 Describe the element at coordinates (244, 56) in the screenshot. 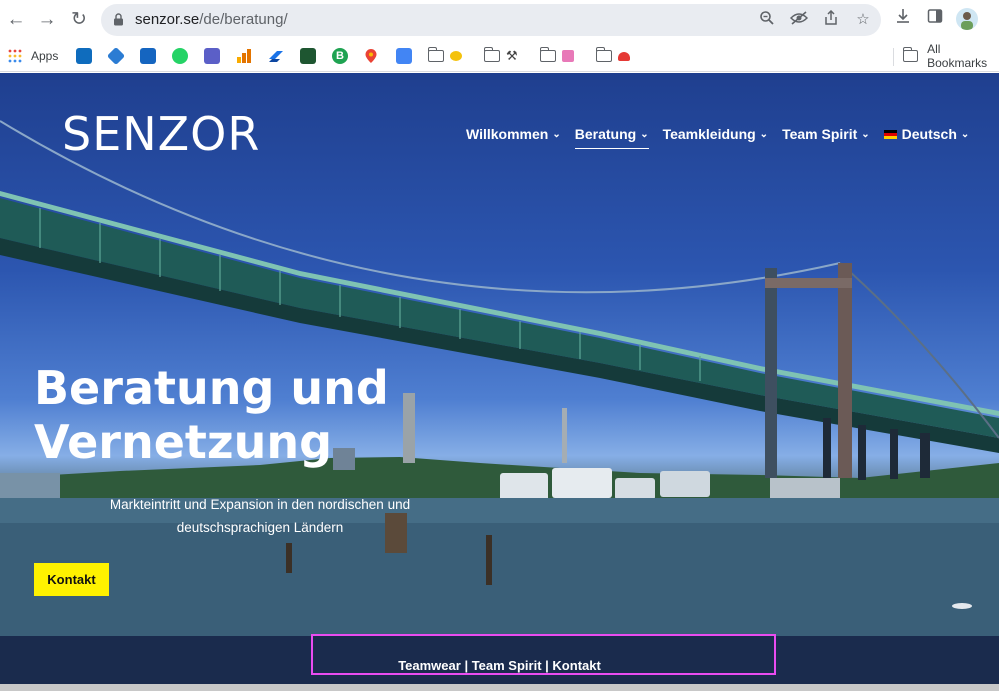

I see `analytics-icon` at that location.